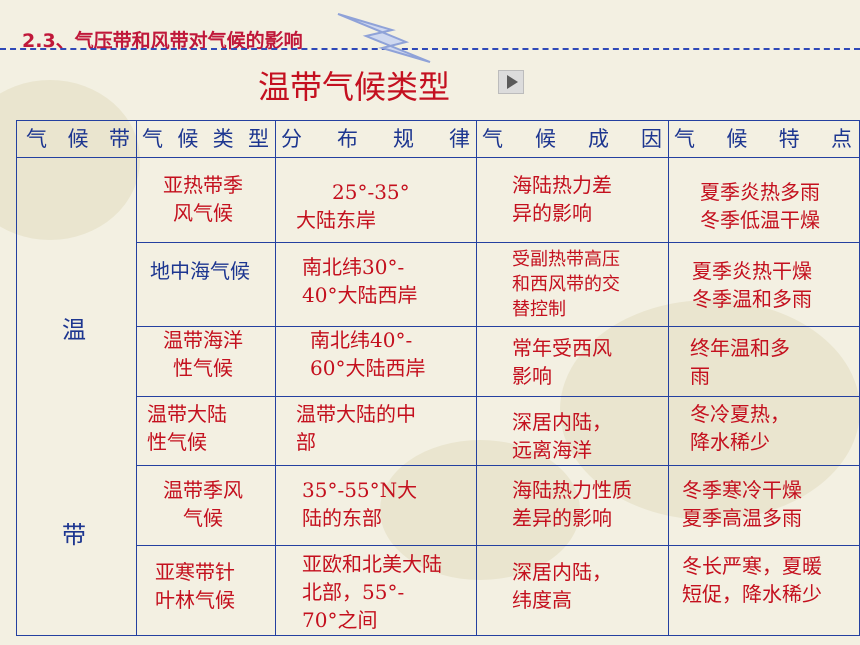  Describe the element at coordinates (187, 428) in the screenshot. I see `climate-type: 温带大陆 性气候` at that location.